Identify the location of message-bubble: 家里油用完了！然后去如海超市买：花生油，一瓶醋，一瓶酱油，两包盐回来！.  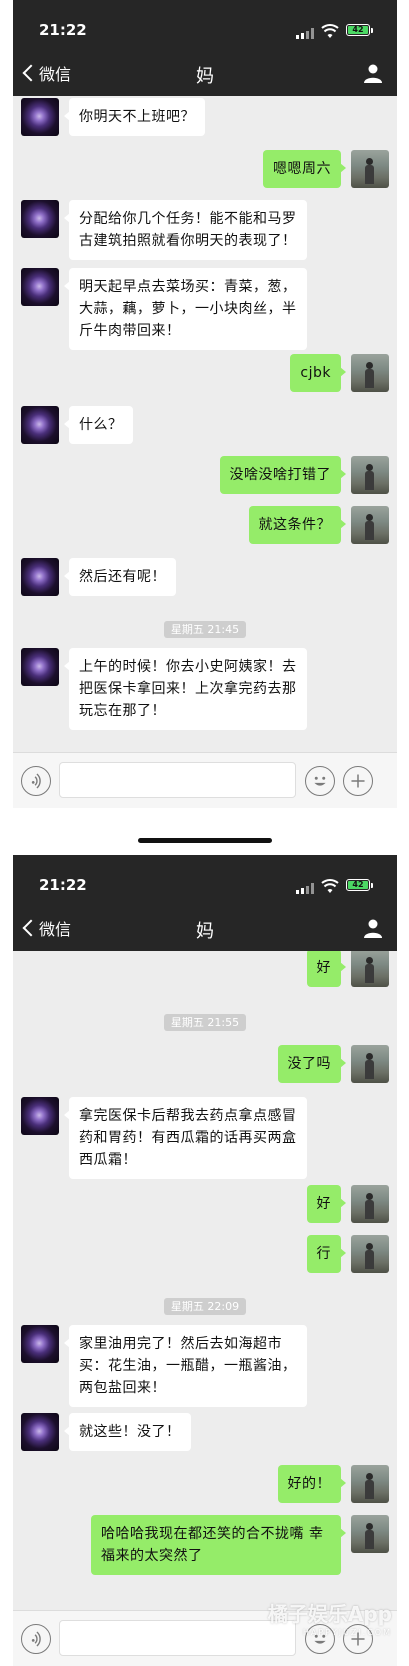
(185, 1366).